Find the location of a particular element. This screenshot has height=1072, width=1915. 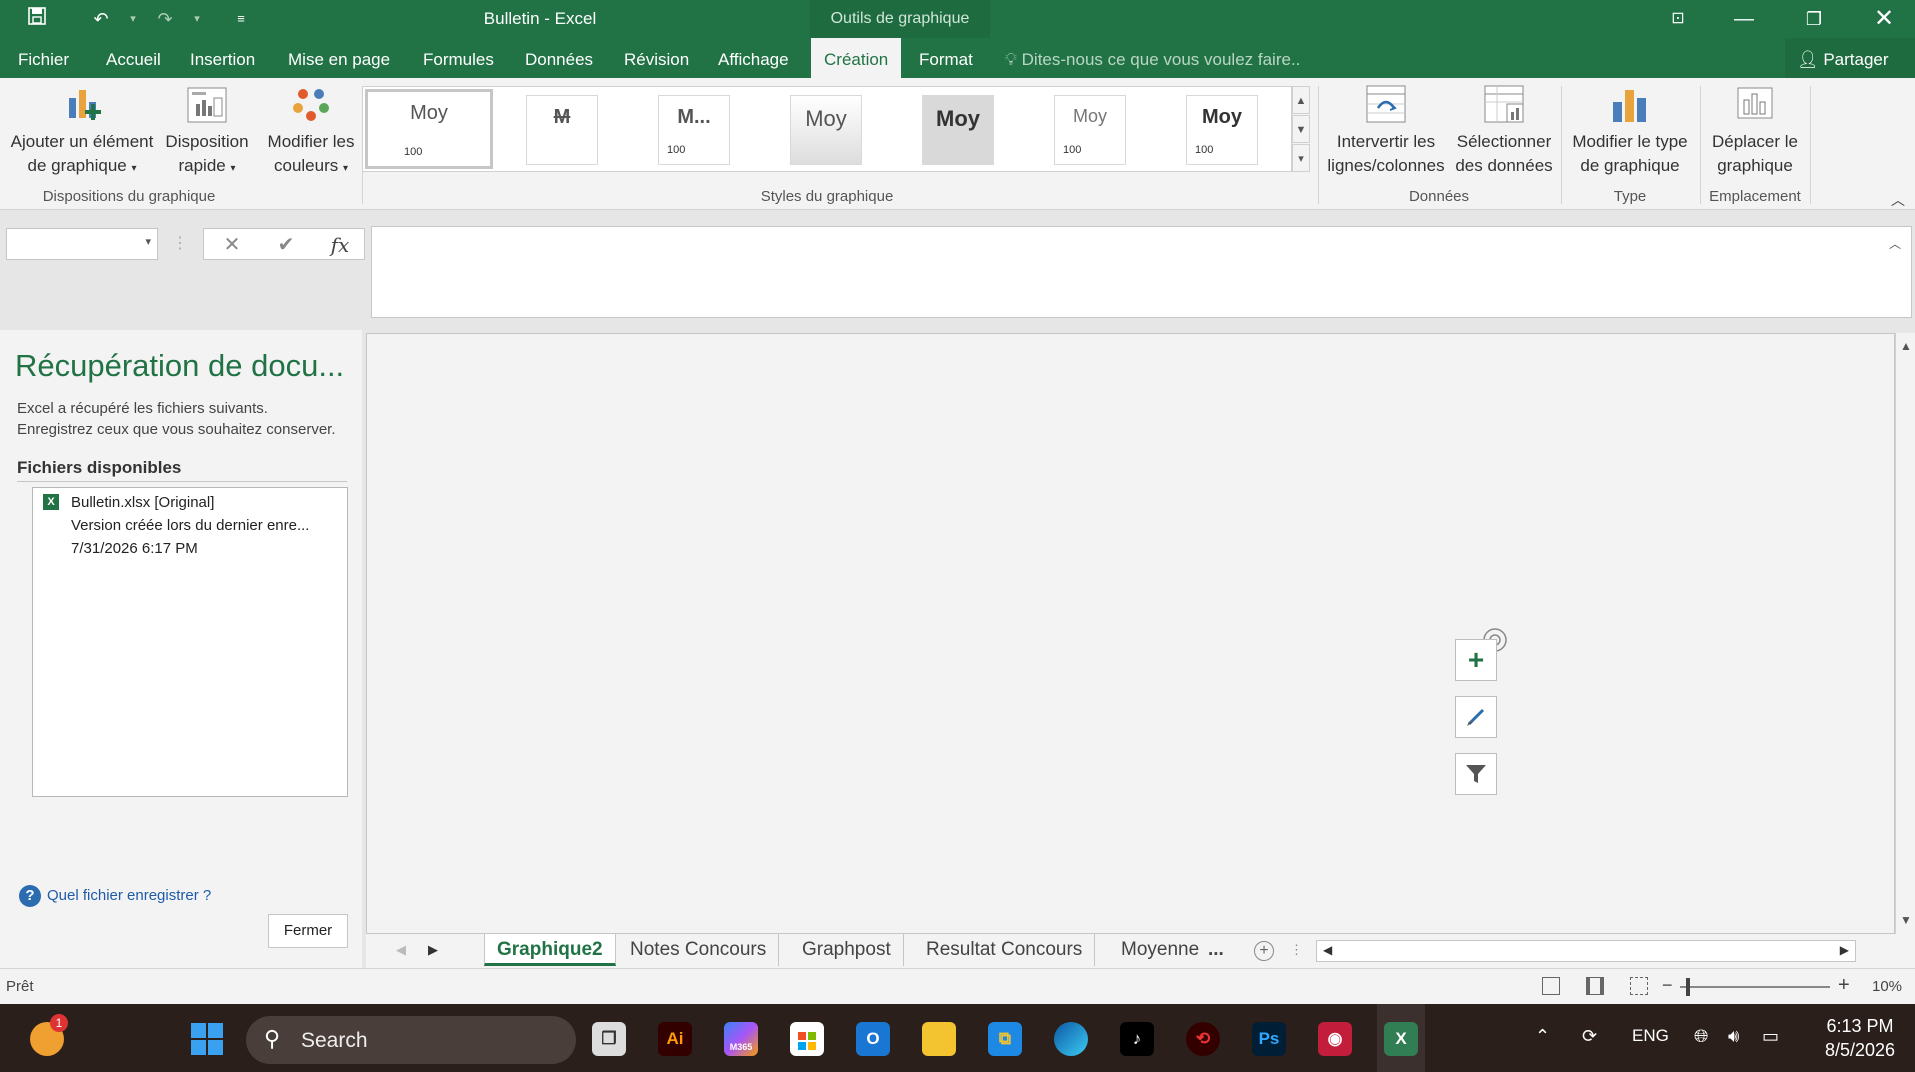

sheet-tab-resultat-concours: Resultat Concours is located at coordinates (1005, 950).